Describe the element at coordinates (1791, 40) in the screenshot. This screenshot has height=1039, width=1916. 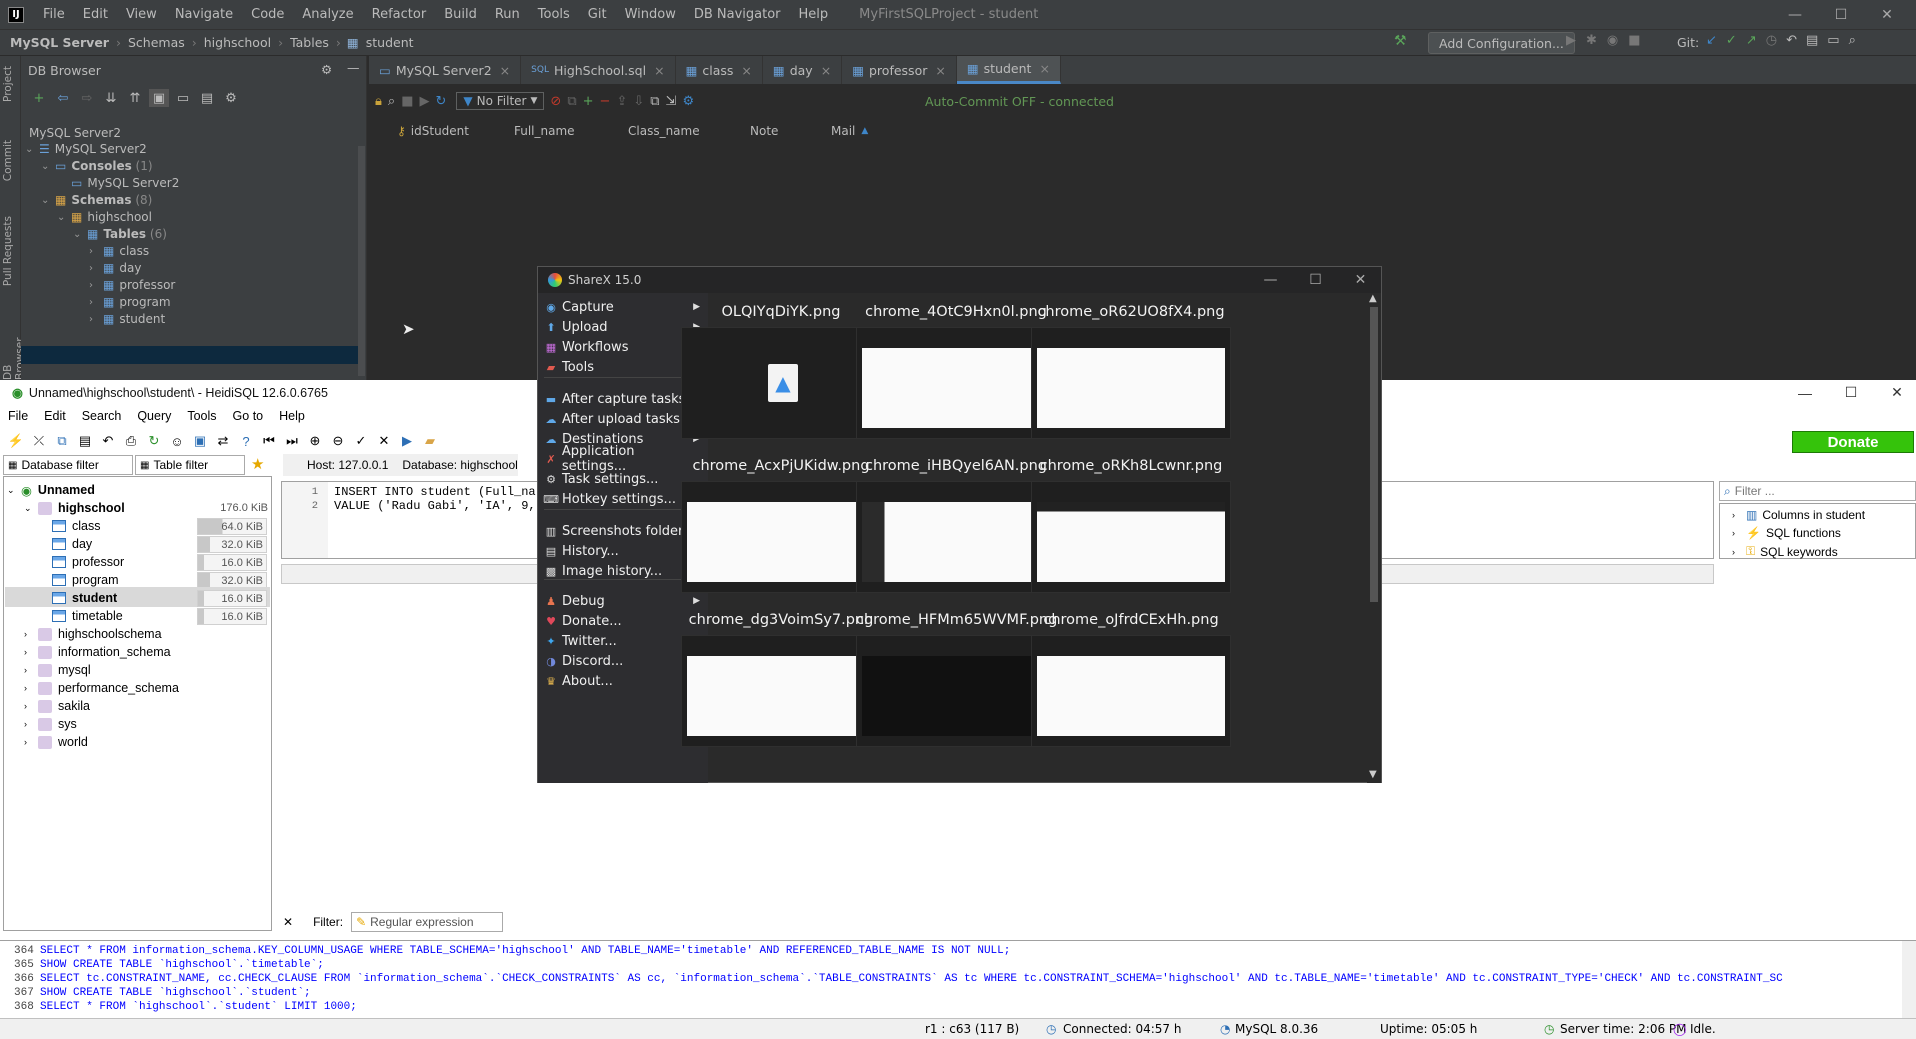
I see `rollback-icon: ↶` at that location.